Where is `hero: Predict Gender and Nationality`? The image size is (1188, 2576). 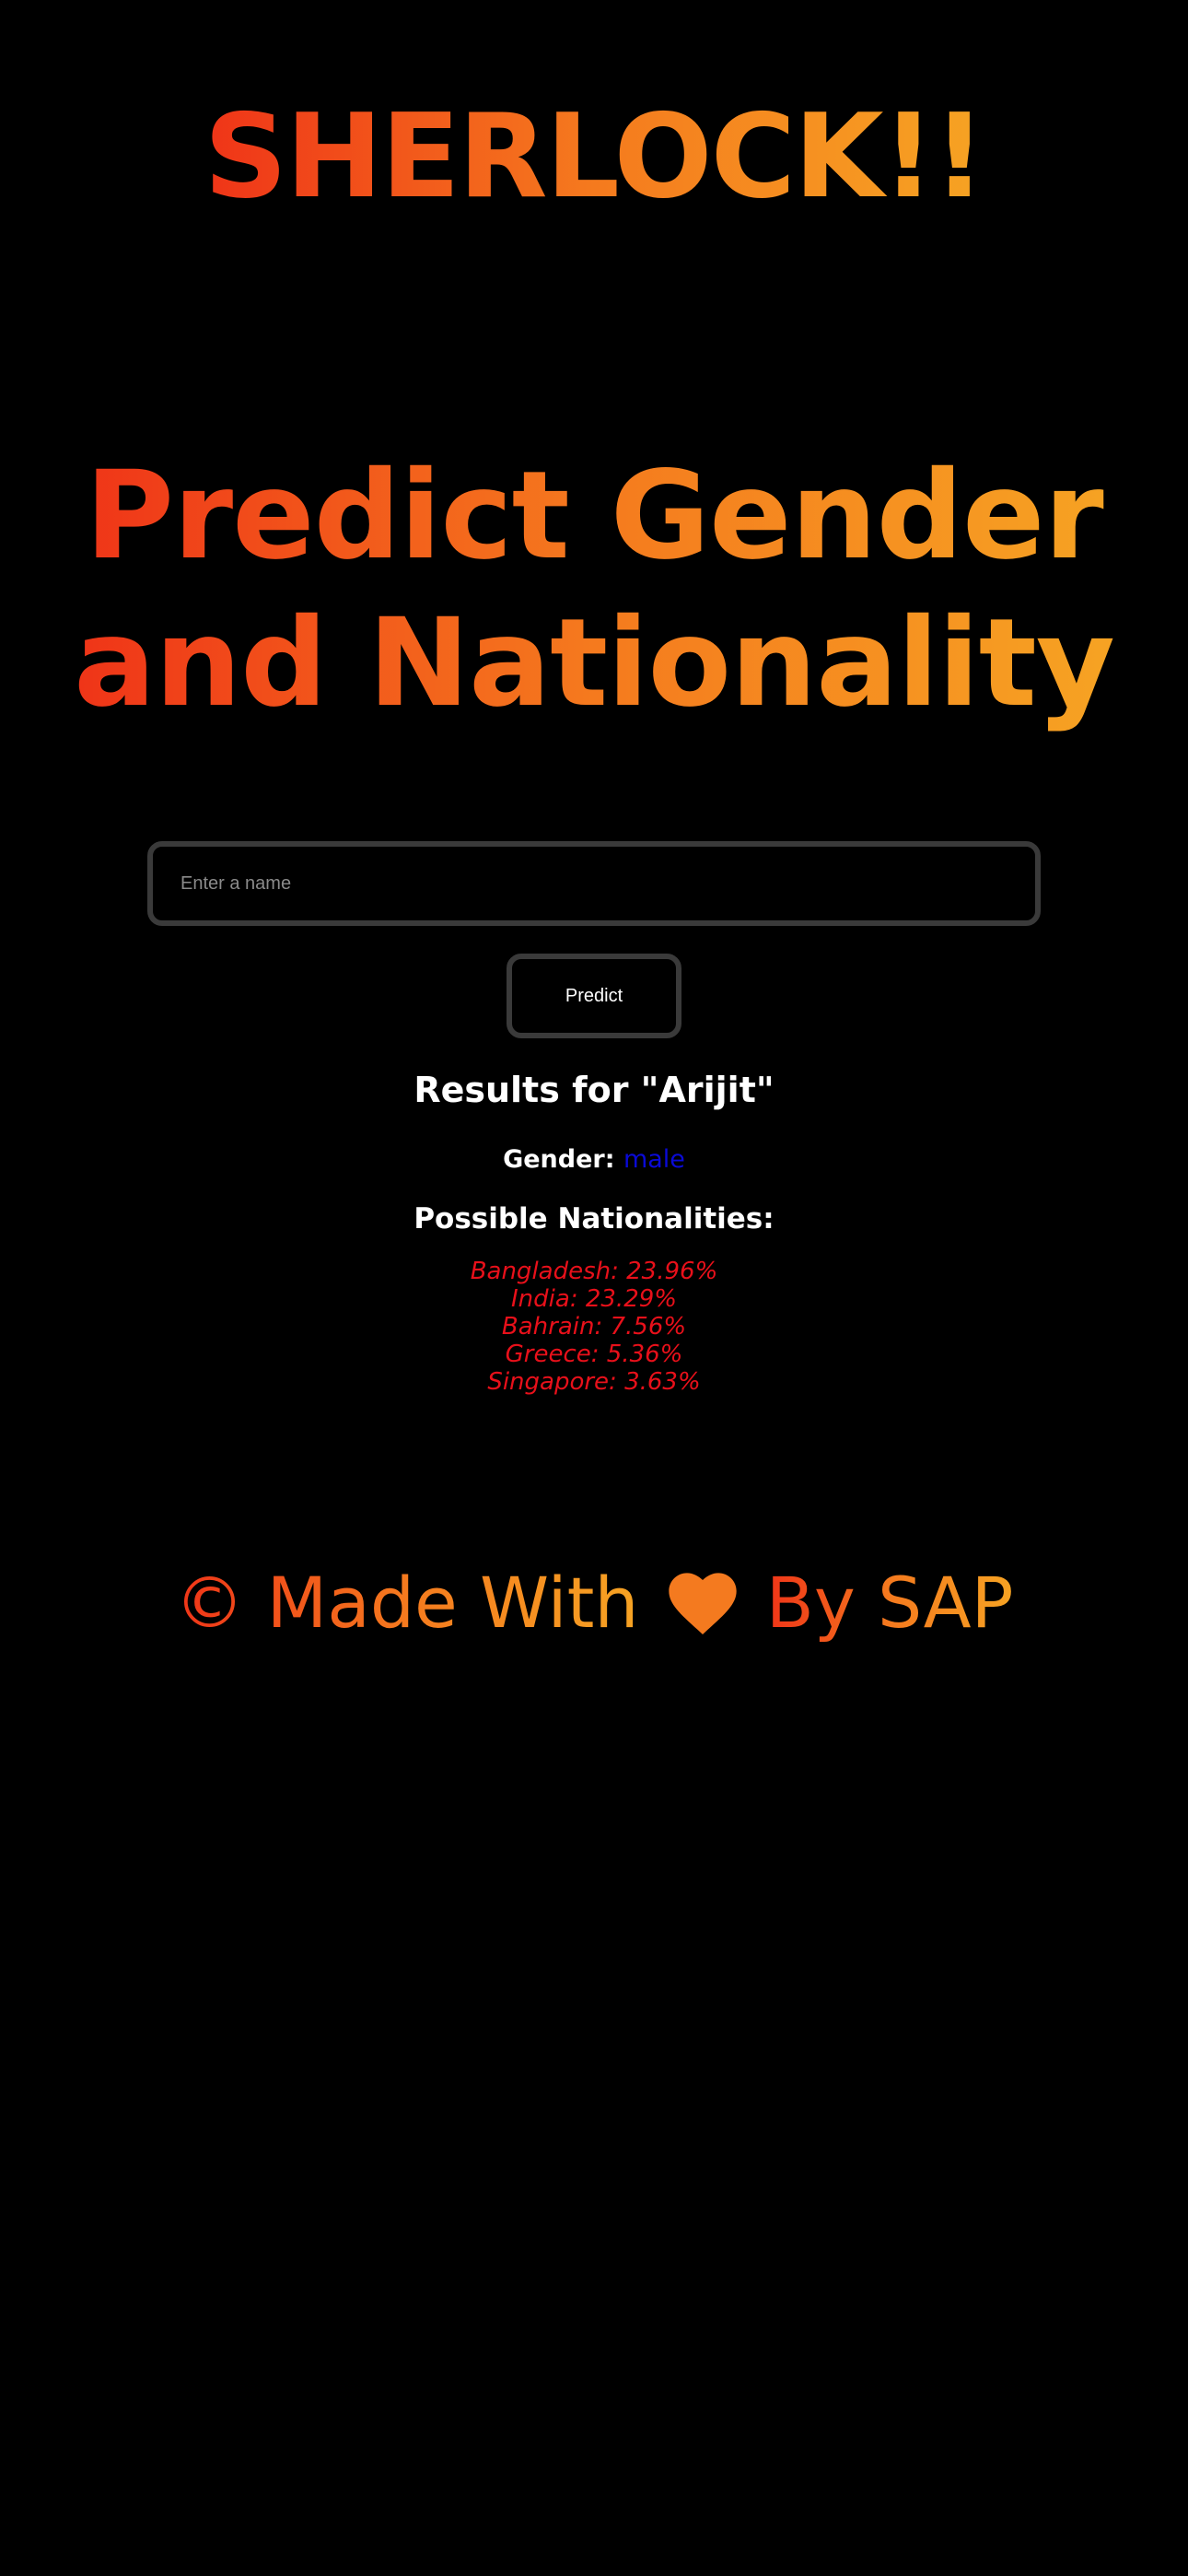 hero: Predict Gender and Nationality is located at coordinates (594, 589).